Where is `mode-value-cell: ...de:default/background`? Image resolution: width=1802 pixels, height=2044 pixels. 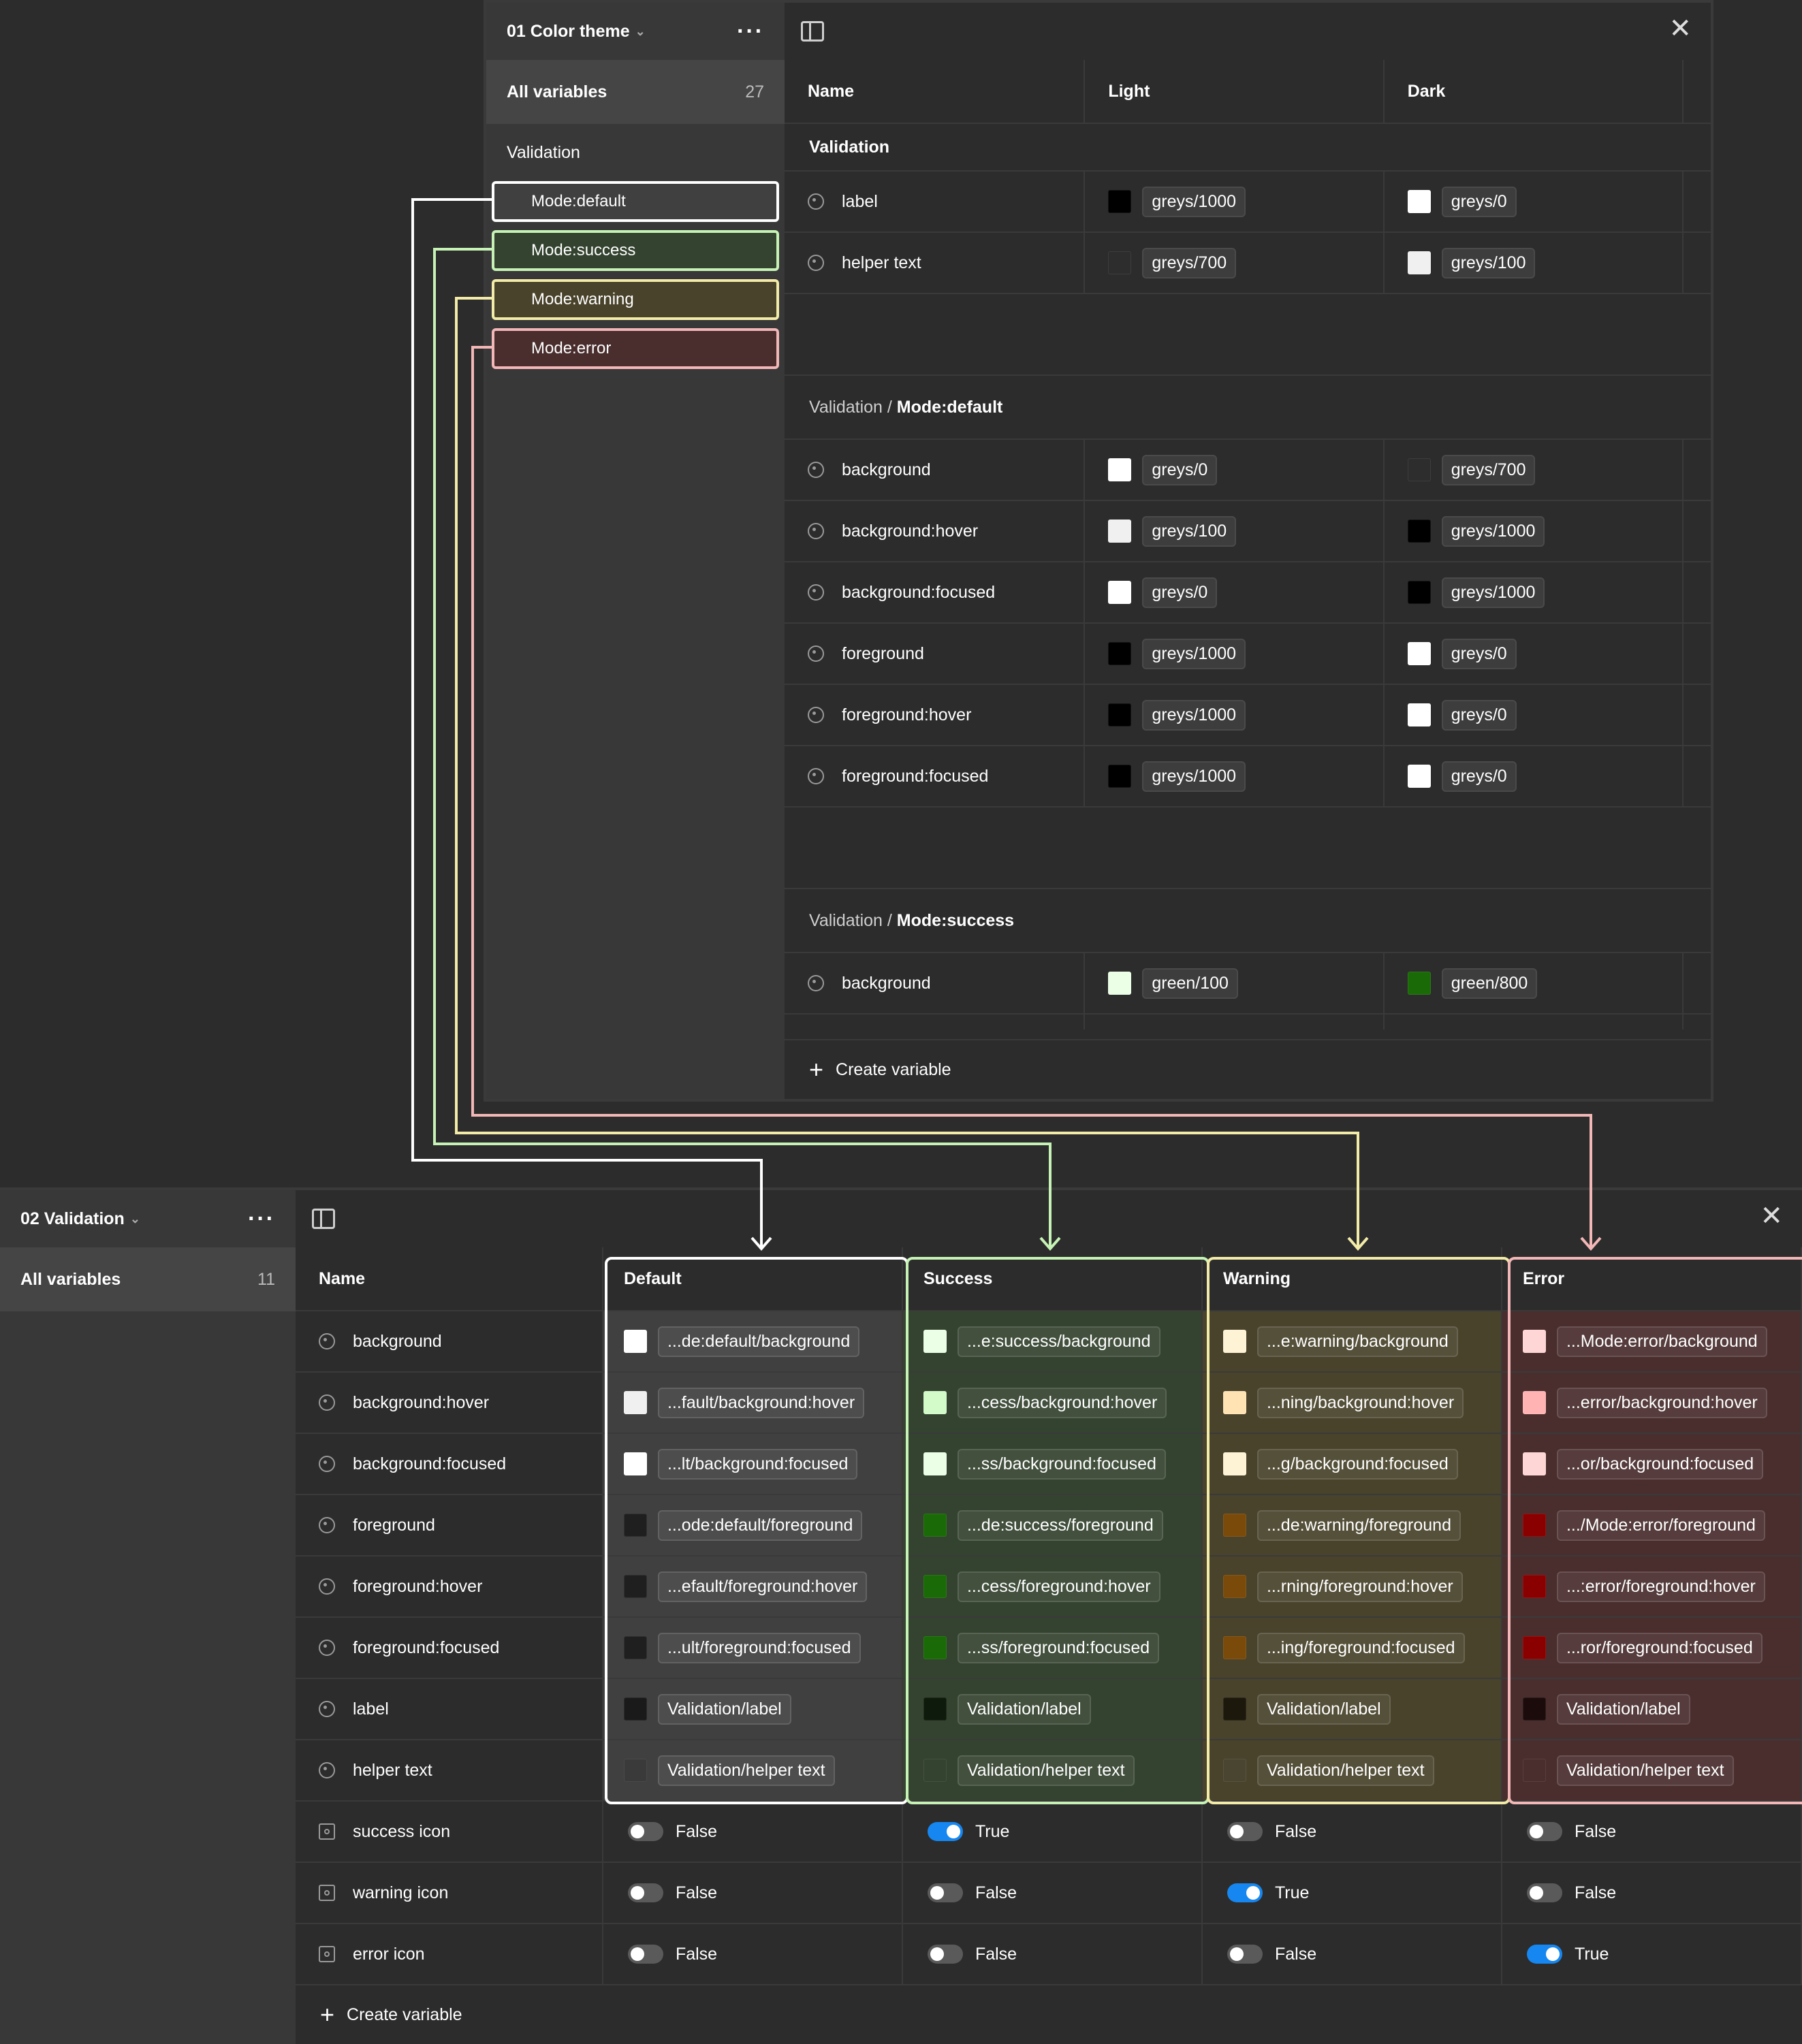
mode-value-cell: ...de:default/background is located at coordinates (753, 1341).